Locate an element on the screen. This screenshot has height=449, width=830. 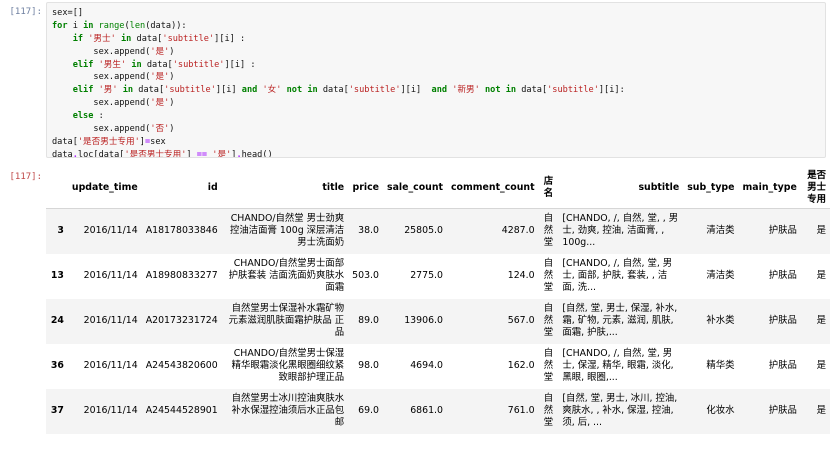
cell-comment-count: 567.0 is located at coordinates (521, 320).